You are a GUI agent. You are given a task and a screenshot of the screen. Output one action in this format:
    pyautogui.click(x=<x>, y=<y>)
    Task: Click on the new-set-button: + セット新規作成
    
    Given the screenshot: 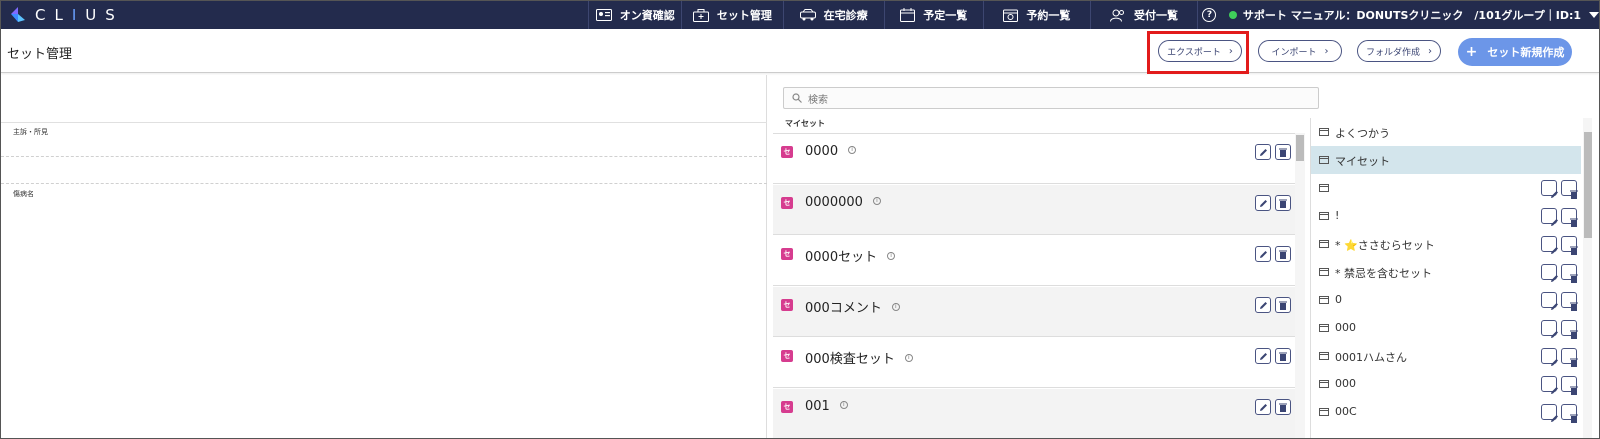 What is the action you would take?
    pyautogui.click(x=1515, y=52)
    